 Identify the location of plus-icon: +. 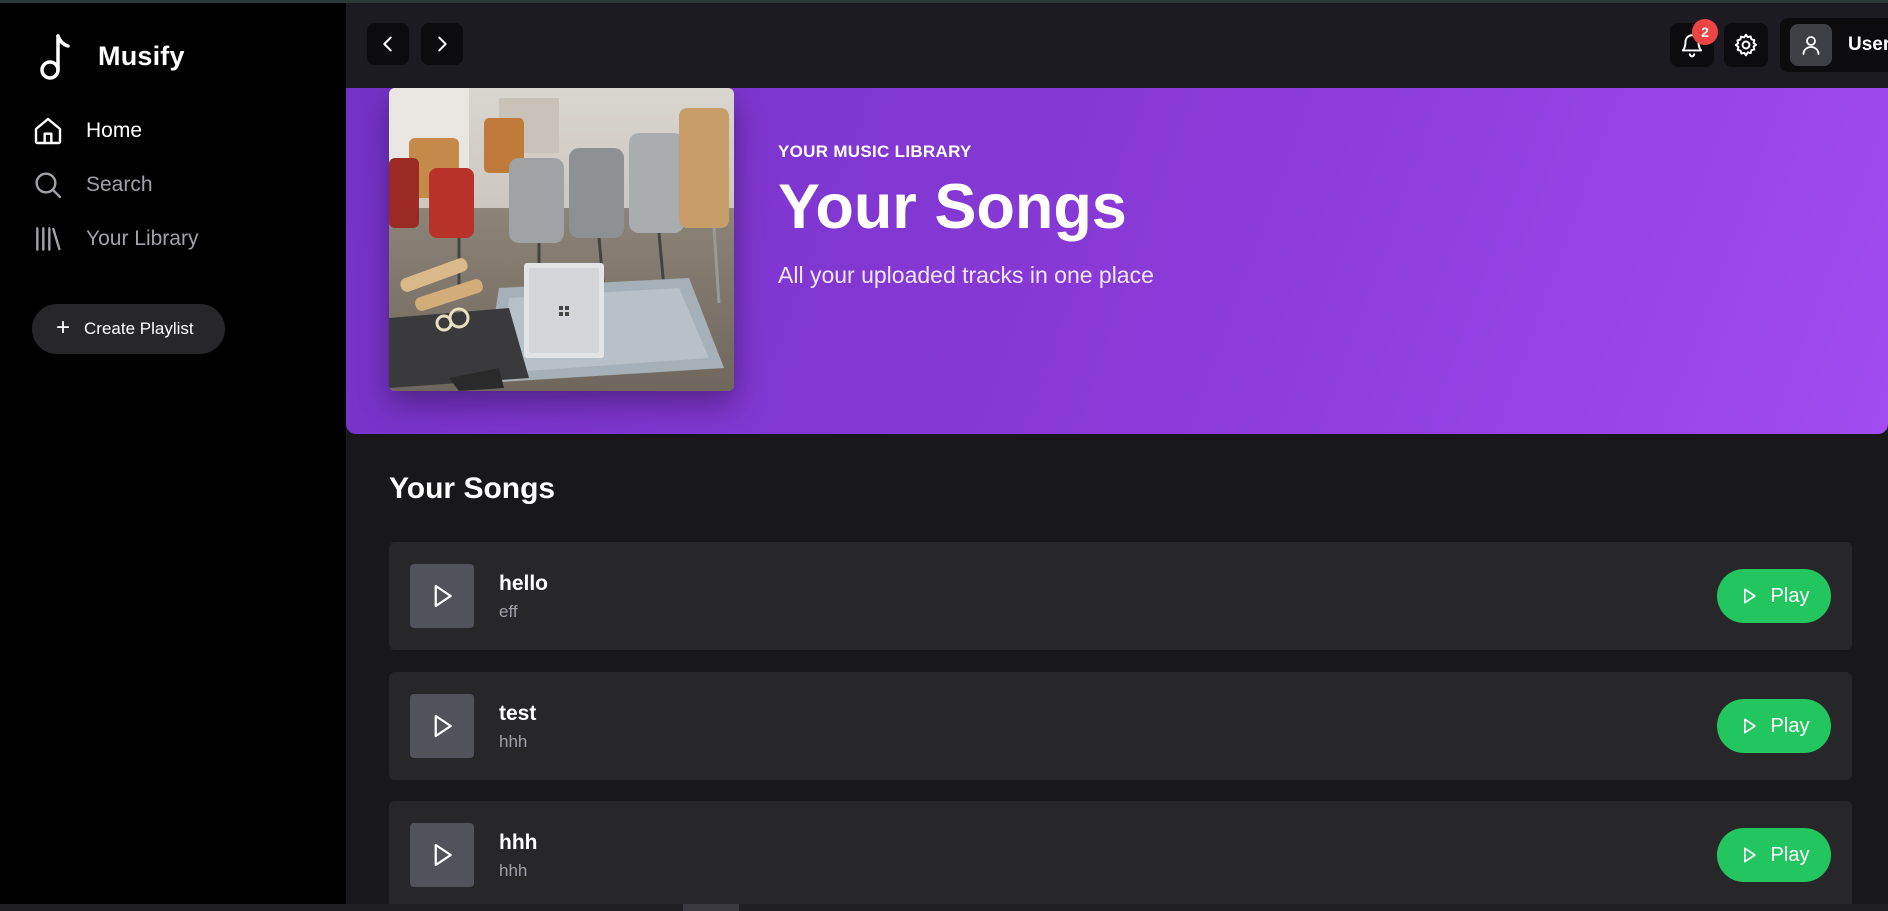
(63, 327).